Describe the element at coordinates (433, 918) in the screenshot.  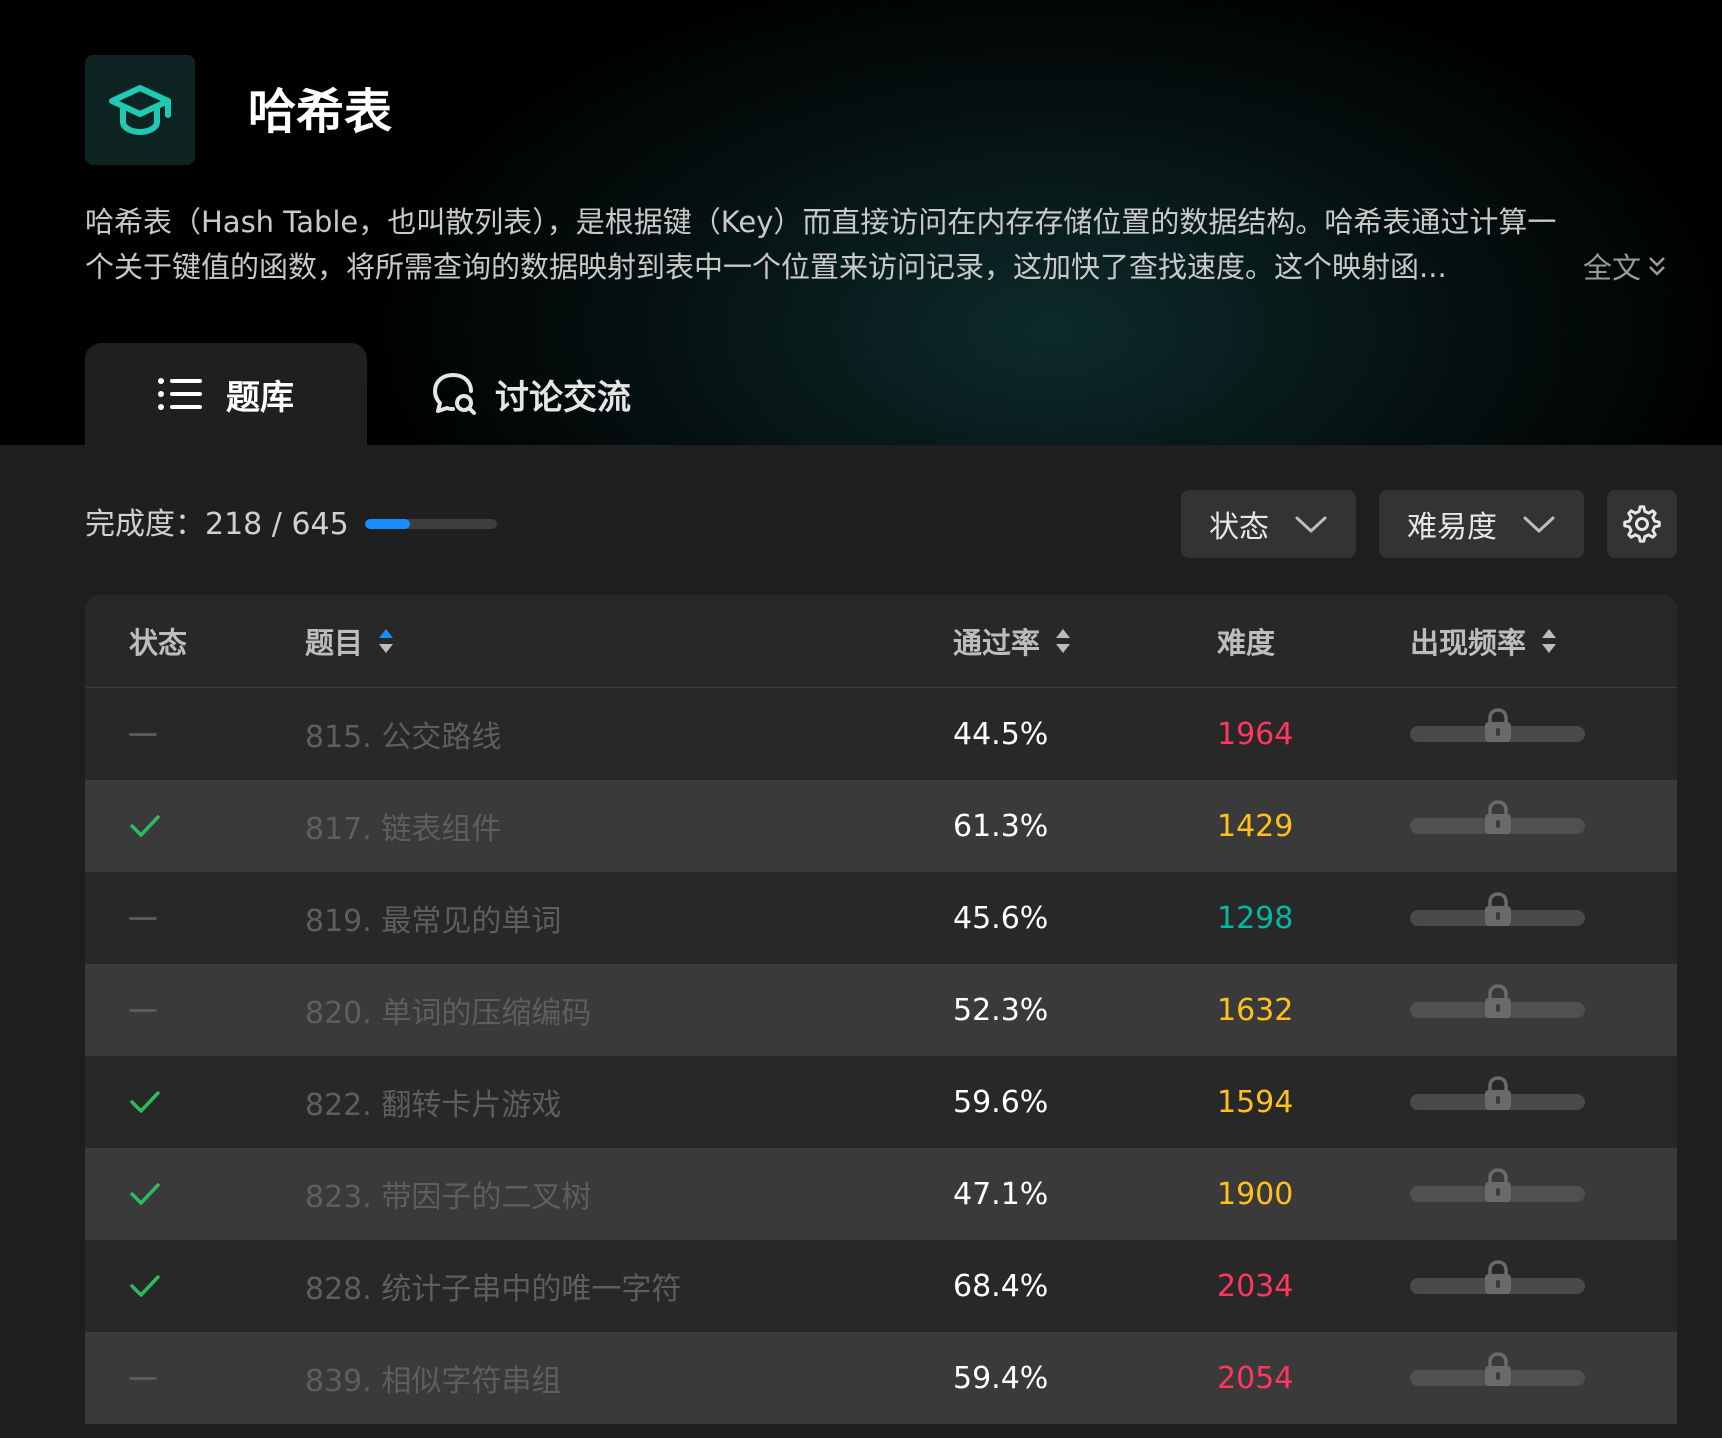
I see `problem-title-link: 819. 最常见的单词` at that location.